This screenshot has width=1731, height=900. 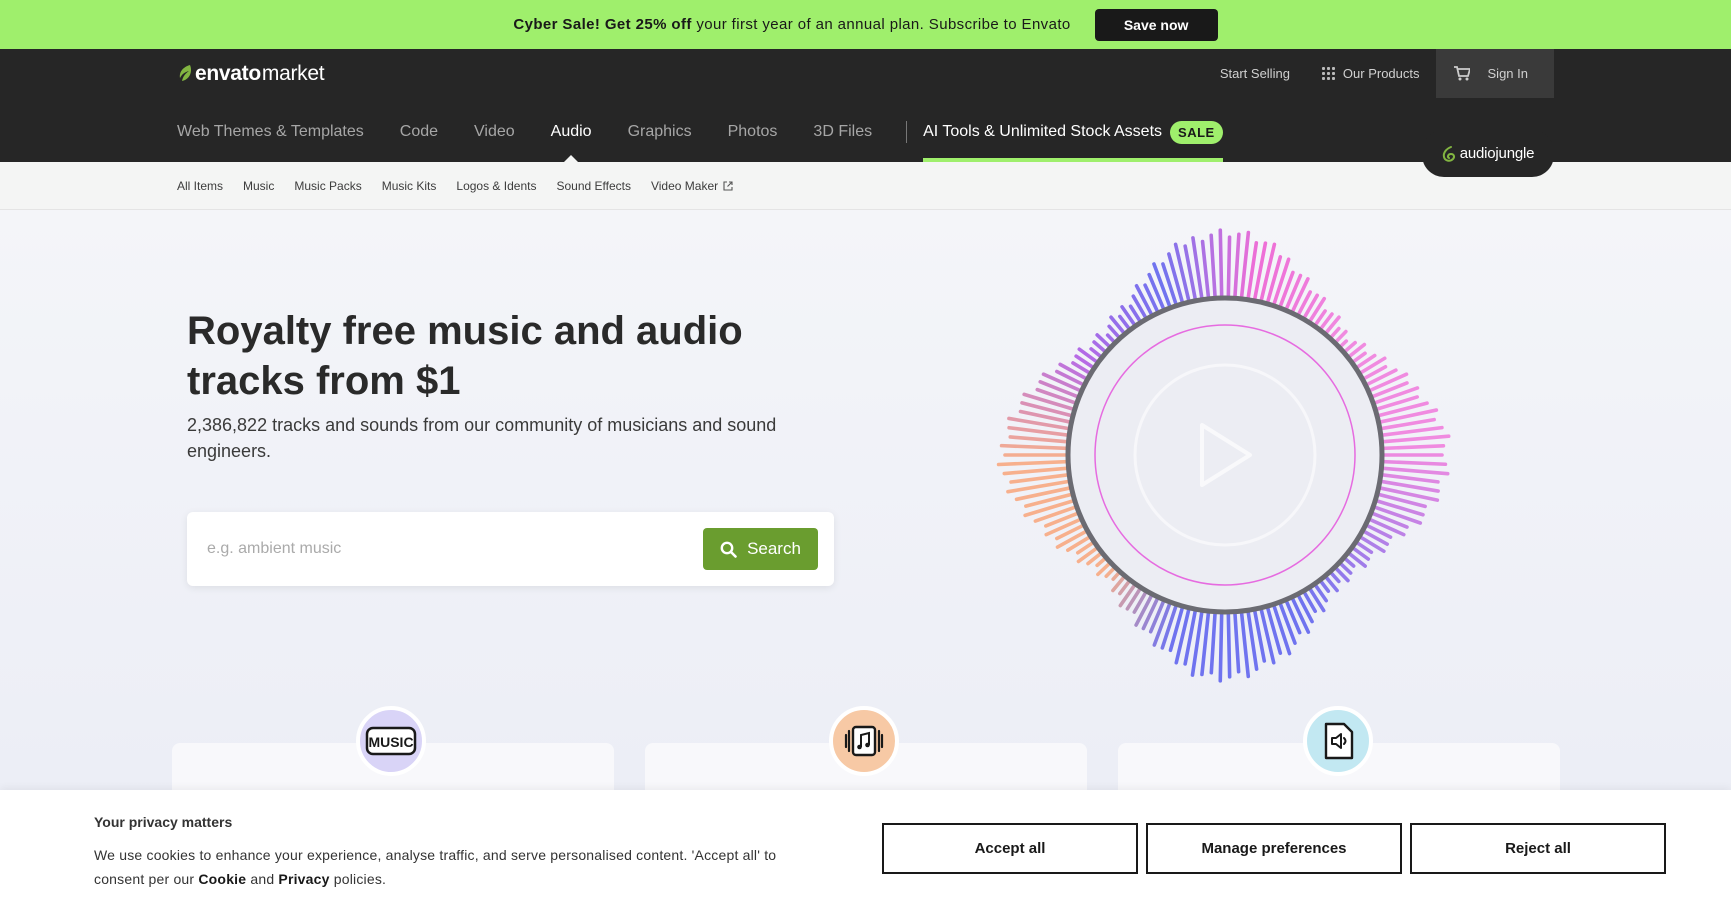 I want to click on subnav-all-items: All Items, so click(x=200, y=186).